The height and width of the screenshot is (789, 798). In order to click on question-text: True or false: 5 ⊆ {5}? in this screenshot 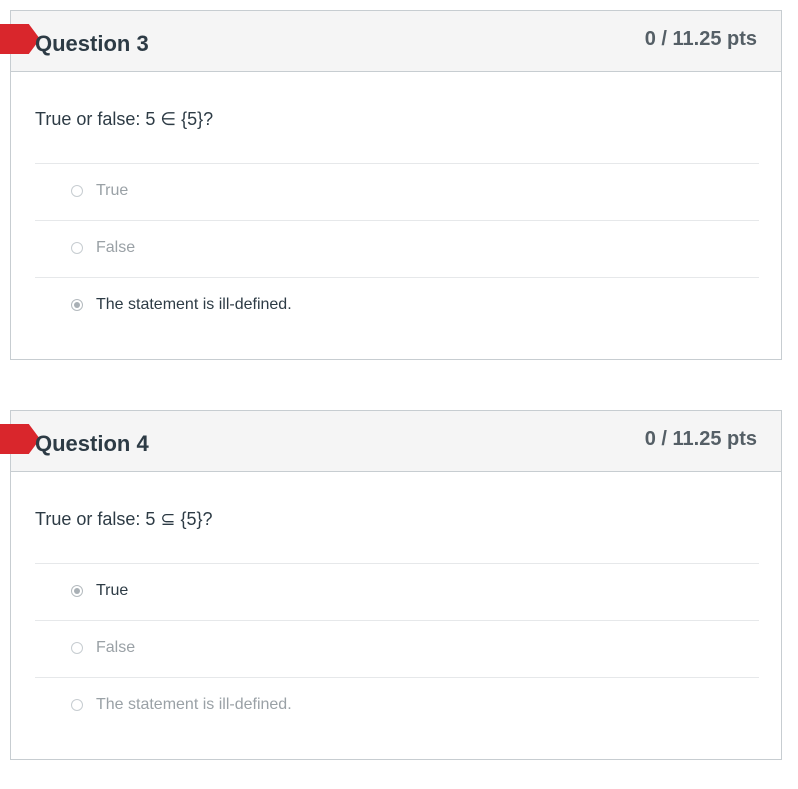, I will do `click(124, 519)`.